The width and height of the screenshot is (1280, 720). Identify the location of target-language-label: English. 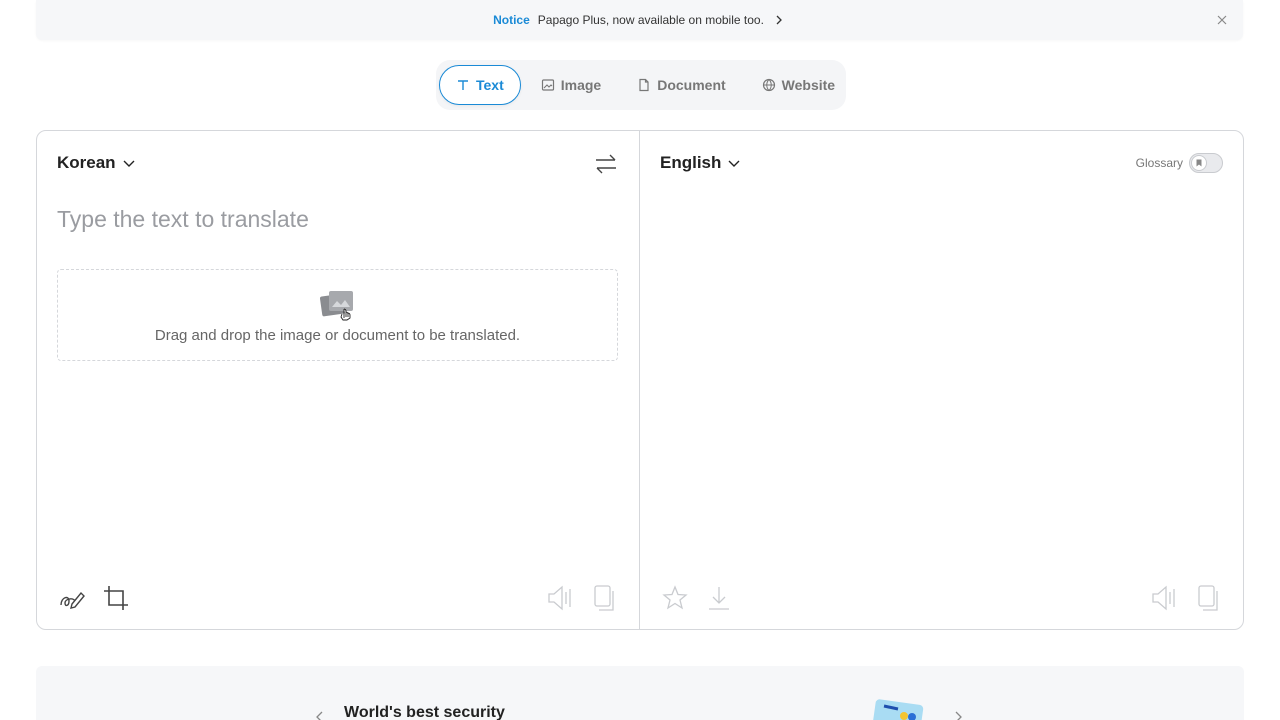
(691, 162).